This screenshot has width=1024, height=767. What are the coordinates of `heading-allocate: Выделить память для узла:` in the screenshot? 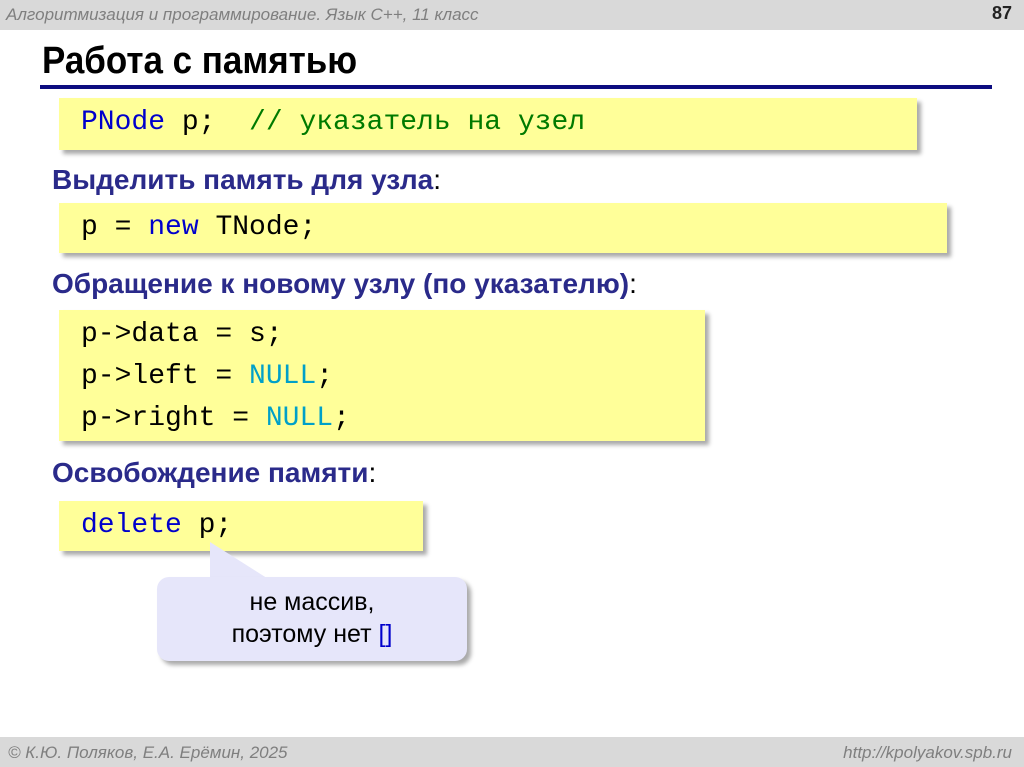 It's located at (246, 180).